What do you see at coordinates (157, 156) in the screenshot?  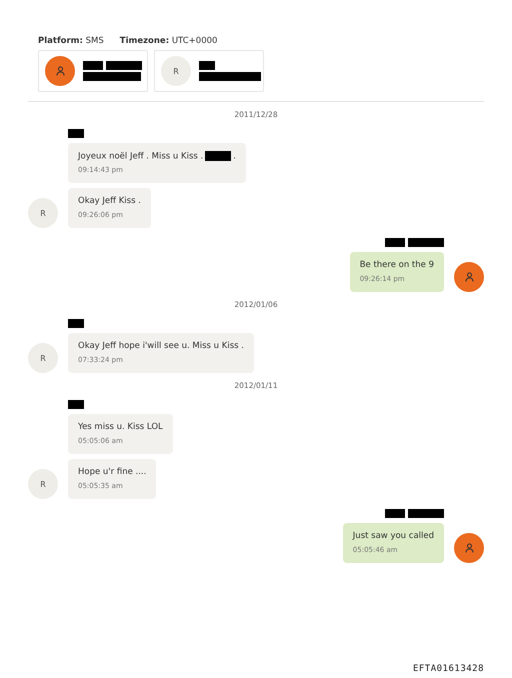 I see `message-text: Joyeux noël Jeff . Miss u Kiss . .` at bounding box center [157, 156].